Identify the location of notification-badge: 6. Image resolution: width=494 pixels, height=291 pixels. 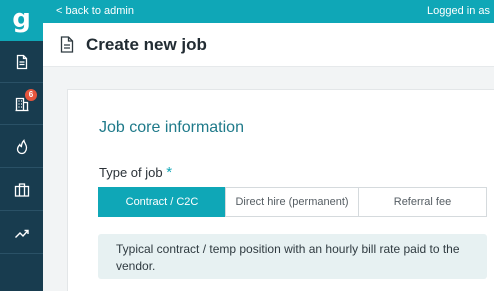
(31, 95).